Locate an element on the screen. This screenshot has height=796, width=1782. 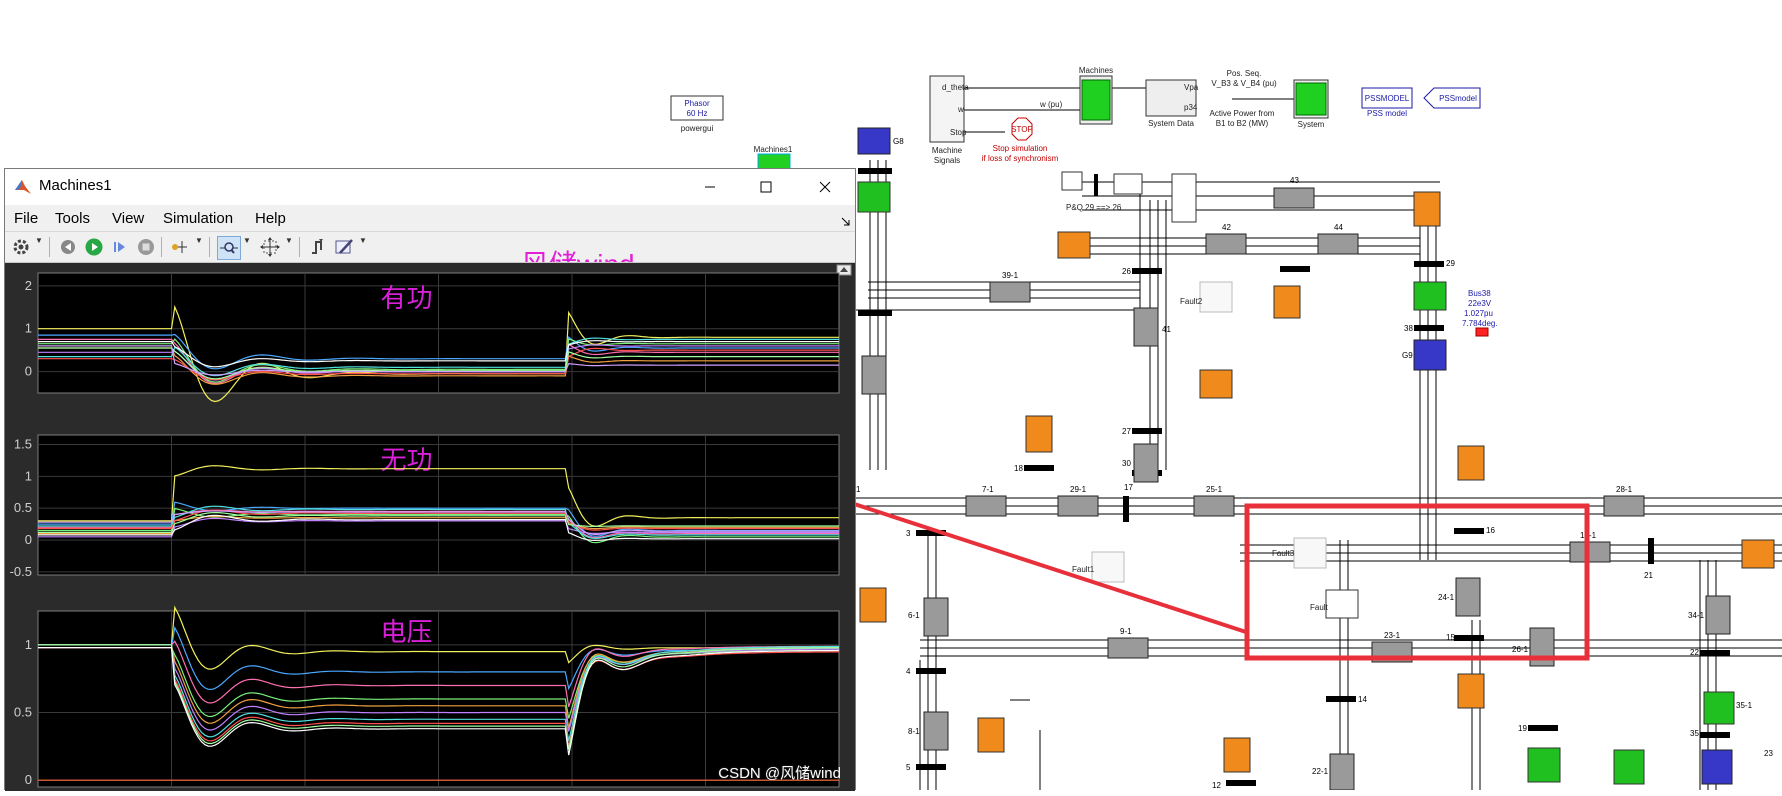
pq-label: P&Q 29 ==> 26 is located at coordinates (1094, 207).